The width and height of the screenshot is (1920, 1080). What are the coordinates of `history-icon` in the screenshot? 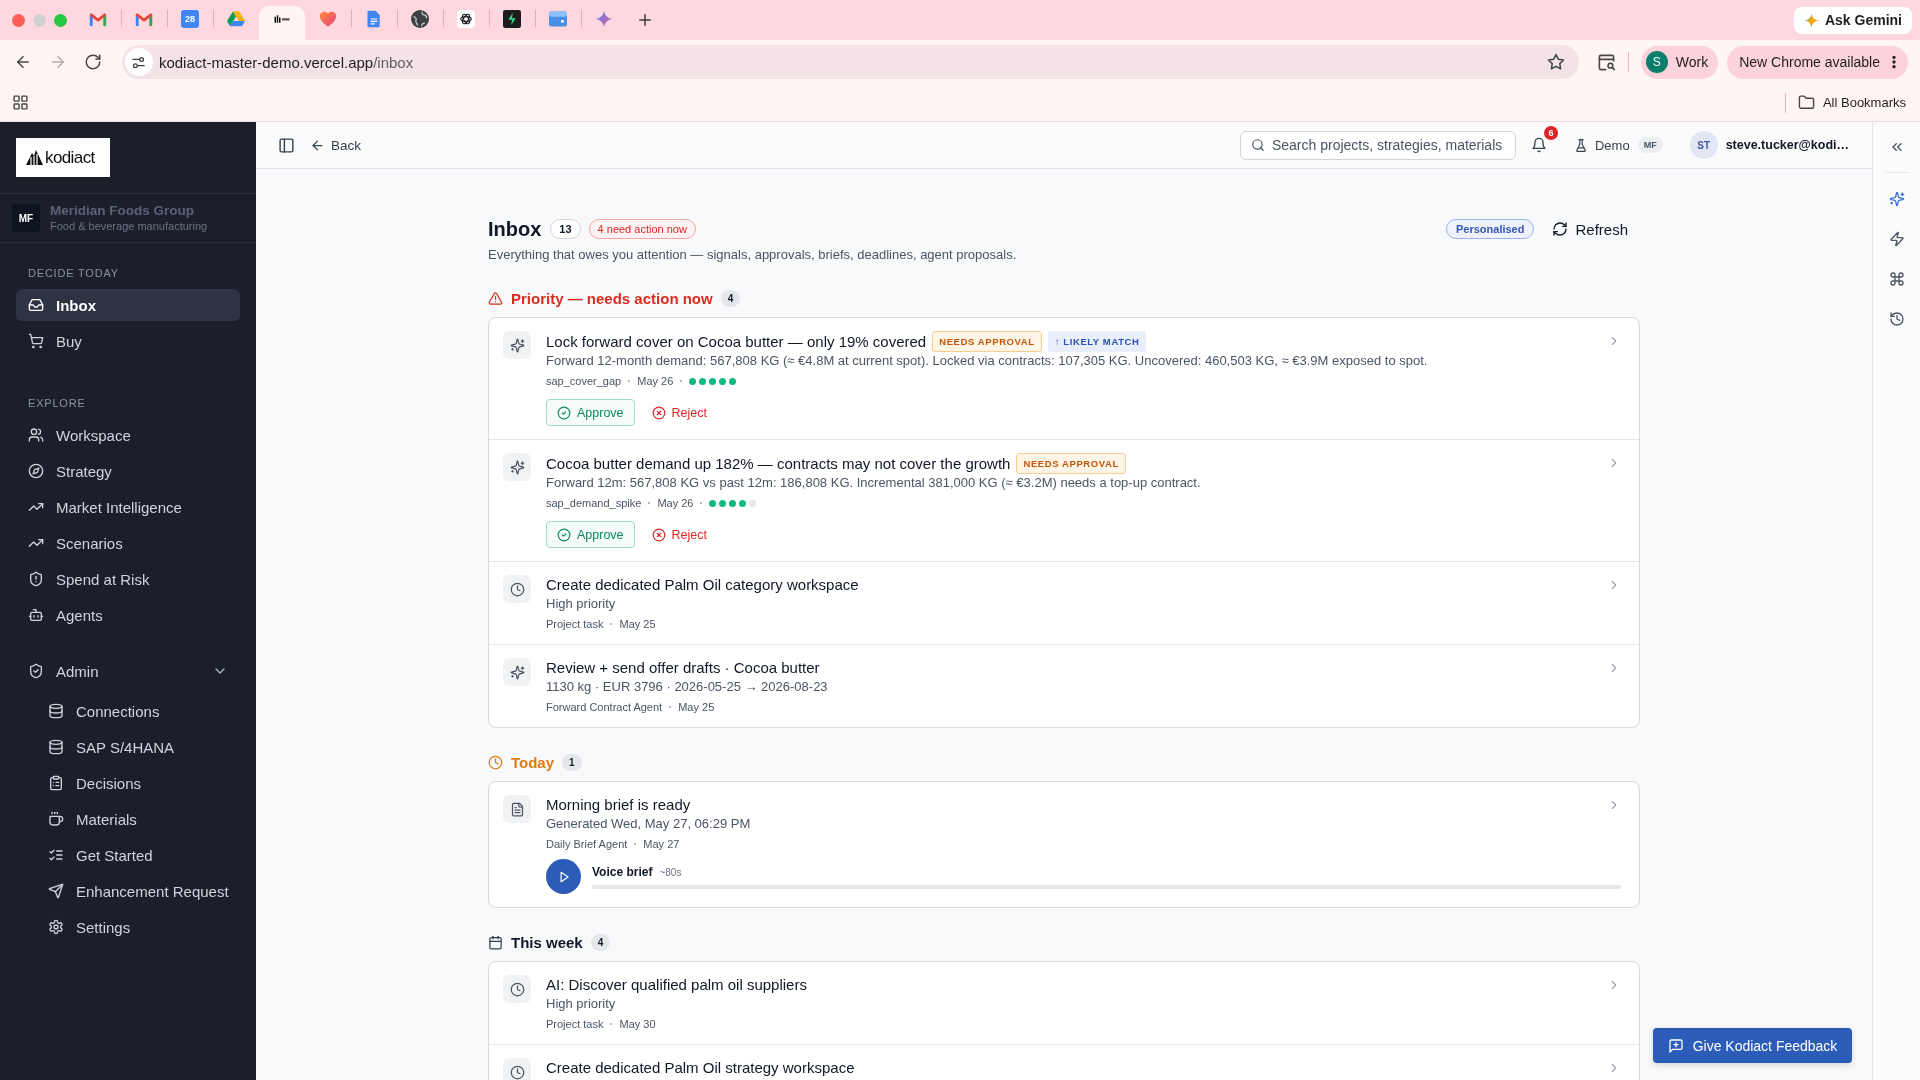 It's located at (1896, 319).